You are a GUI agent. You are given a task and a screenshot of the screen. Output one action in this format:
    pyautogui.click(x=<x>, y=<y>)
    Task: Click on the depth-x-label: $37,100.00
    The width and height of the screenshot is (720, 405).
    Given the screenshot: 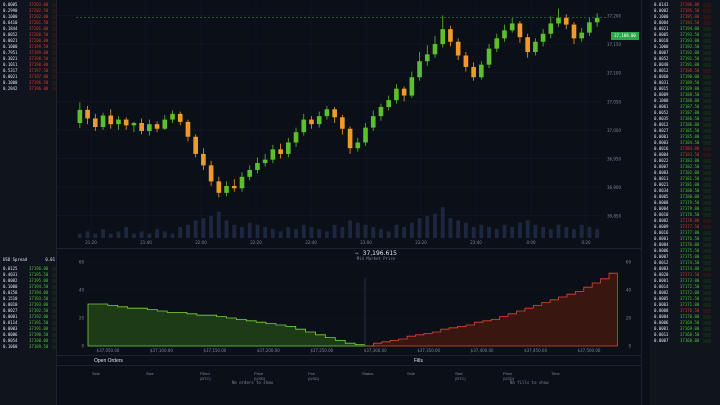 What is the action you would take?
    pyautogui.click(x=161, y=350)
    